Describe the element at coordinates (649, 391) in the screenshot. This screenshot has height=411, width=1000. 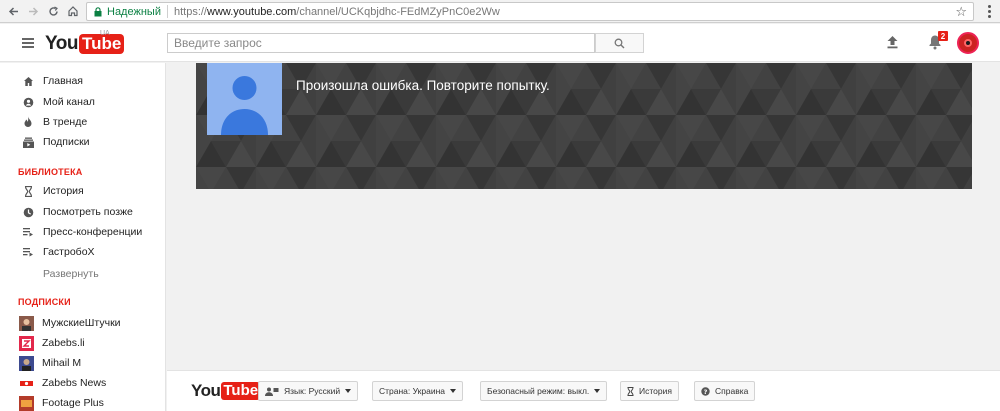
I see `history-button: История` at that location.